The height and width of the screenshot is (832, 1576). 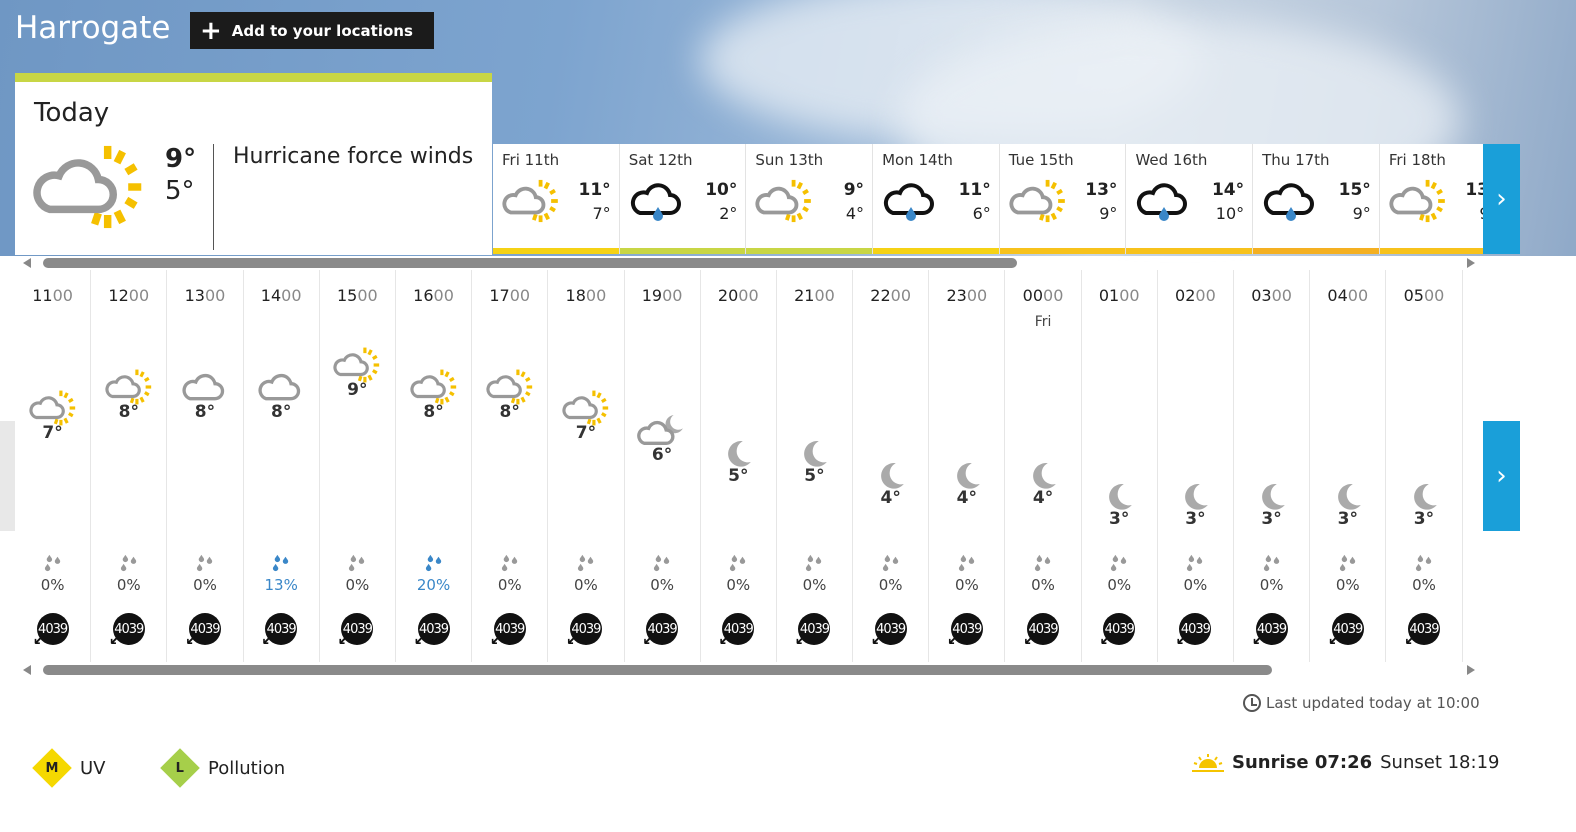 What do you see at coordinates (891, 466) in the screenshot?
I see `hour-column: 2200 4° 0% 4039 ↙` at bounding box center [891, 466].